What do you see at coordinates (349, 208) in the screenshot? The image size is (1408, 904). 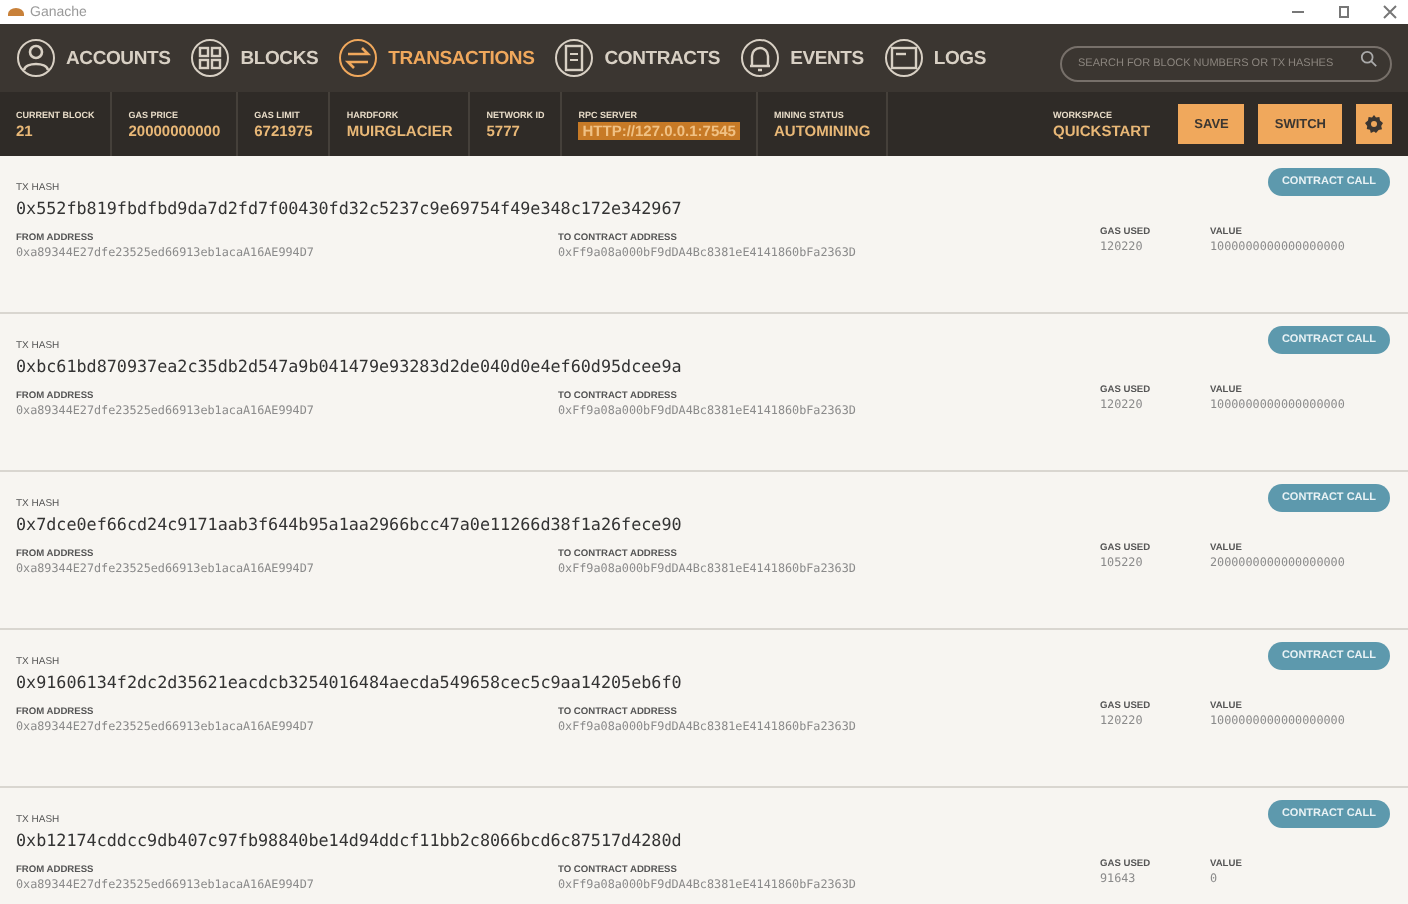 I see `tx-hash: 0x552fb819fbdfbd9da7d2fd7f00430fd32c5237c9e69754f49e348c172e342967` at bounding box center [349, 208].